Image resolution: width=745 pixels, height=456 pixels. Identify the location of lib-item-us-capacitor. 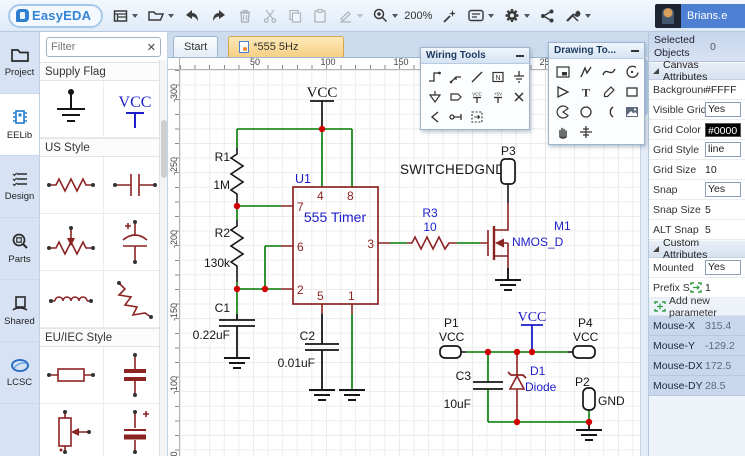
(135, 185).